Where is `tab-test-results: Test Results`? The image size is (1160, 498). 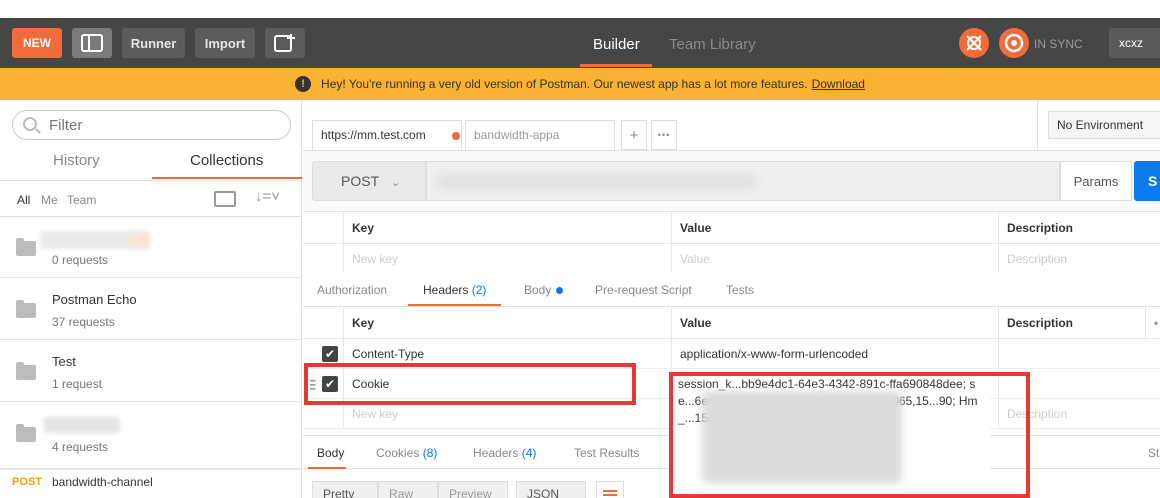 tab-test-results: Test Results is located at coordinates (606, 453).